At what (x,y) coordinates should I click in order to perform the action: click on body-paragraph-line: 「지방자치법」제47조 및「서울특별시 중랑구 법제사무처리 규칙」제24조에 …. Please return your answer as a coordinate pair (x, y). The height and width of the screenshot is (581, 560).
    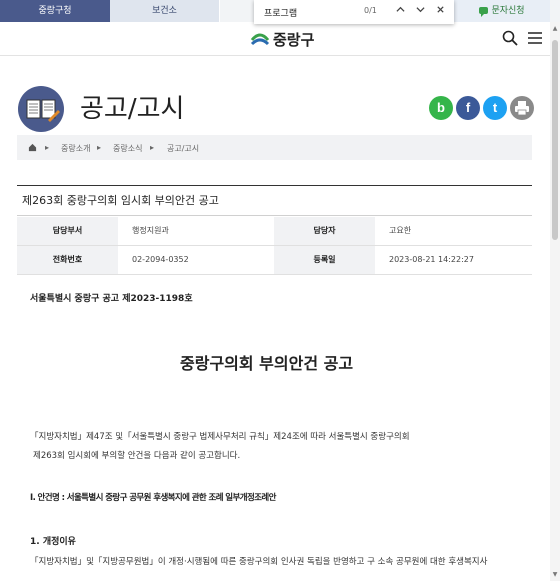
    Looking at the image, I should click on (220, 437).